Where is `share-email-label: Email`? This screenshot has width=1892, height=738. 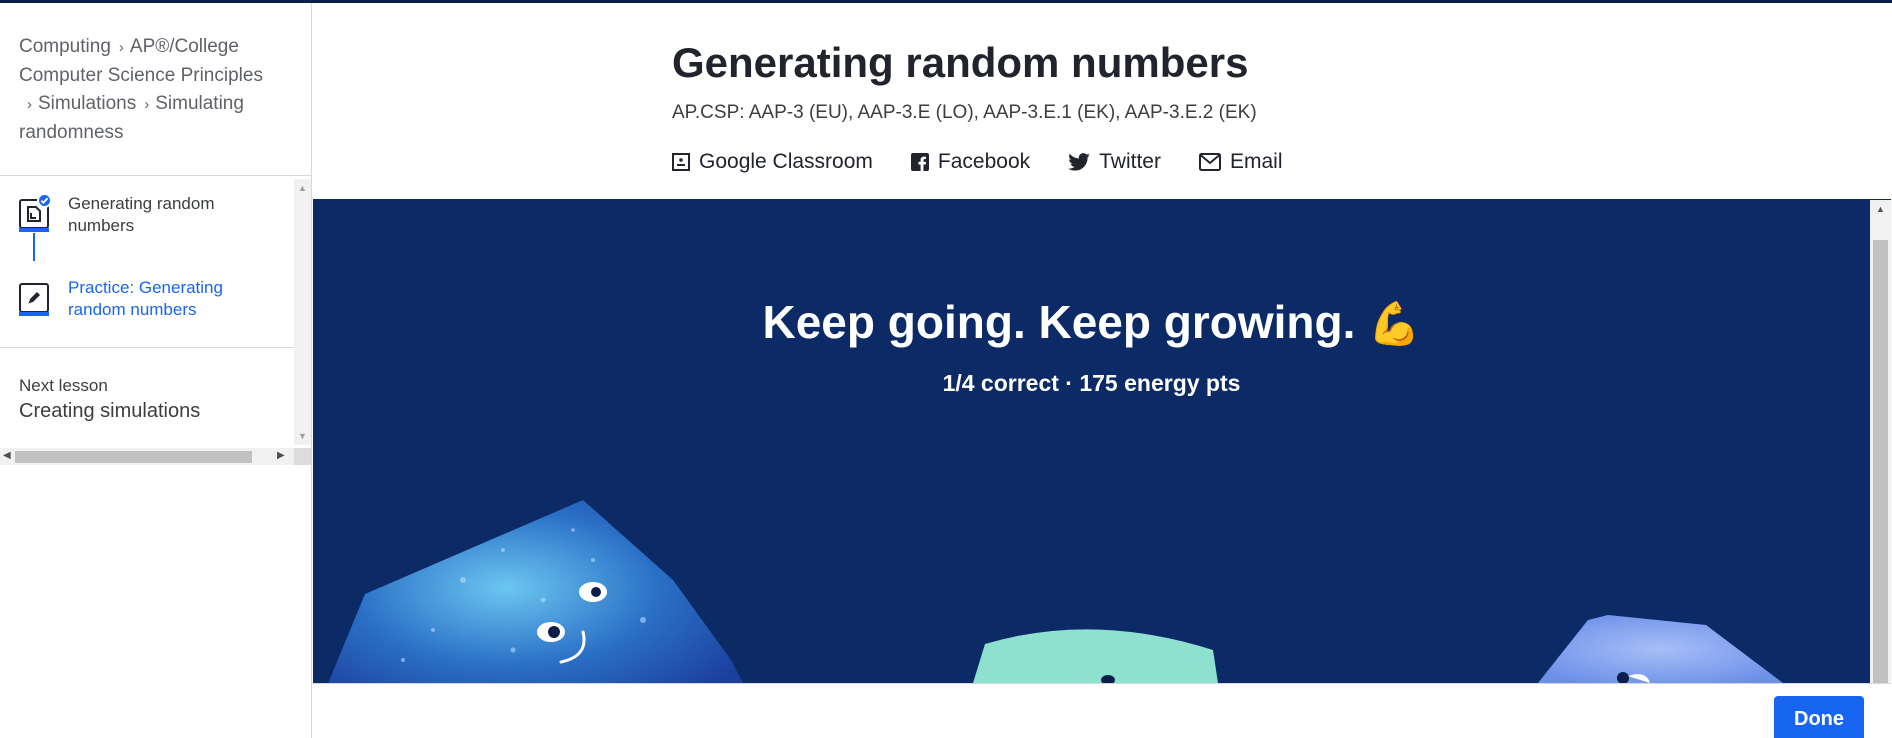 share-email-label: Email is located at coordinates (1256, 161).